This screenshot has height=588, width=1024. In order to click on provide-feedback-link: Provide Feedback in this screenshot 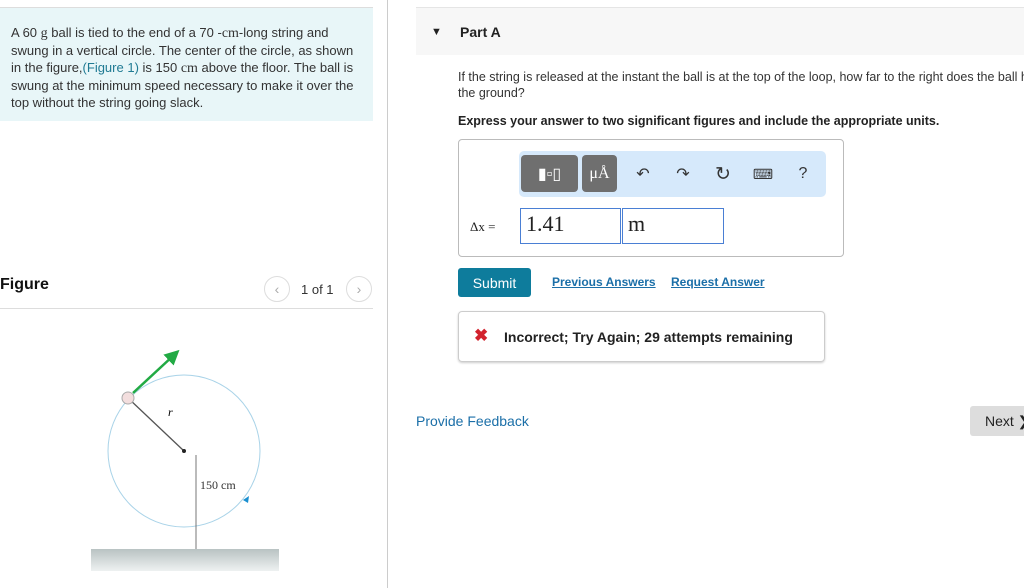, I will do `click(472, 421)`.